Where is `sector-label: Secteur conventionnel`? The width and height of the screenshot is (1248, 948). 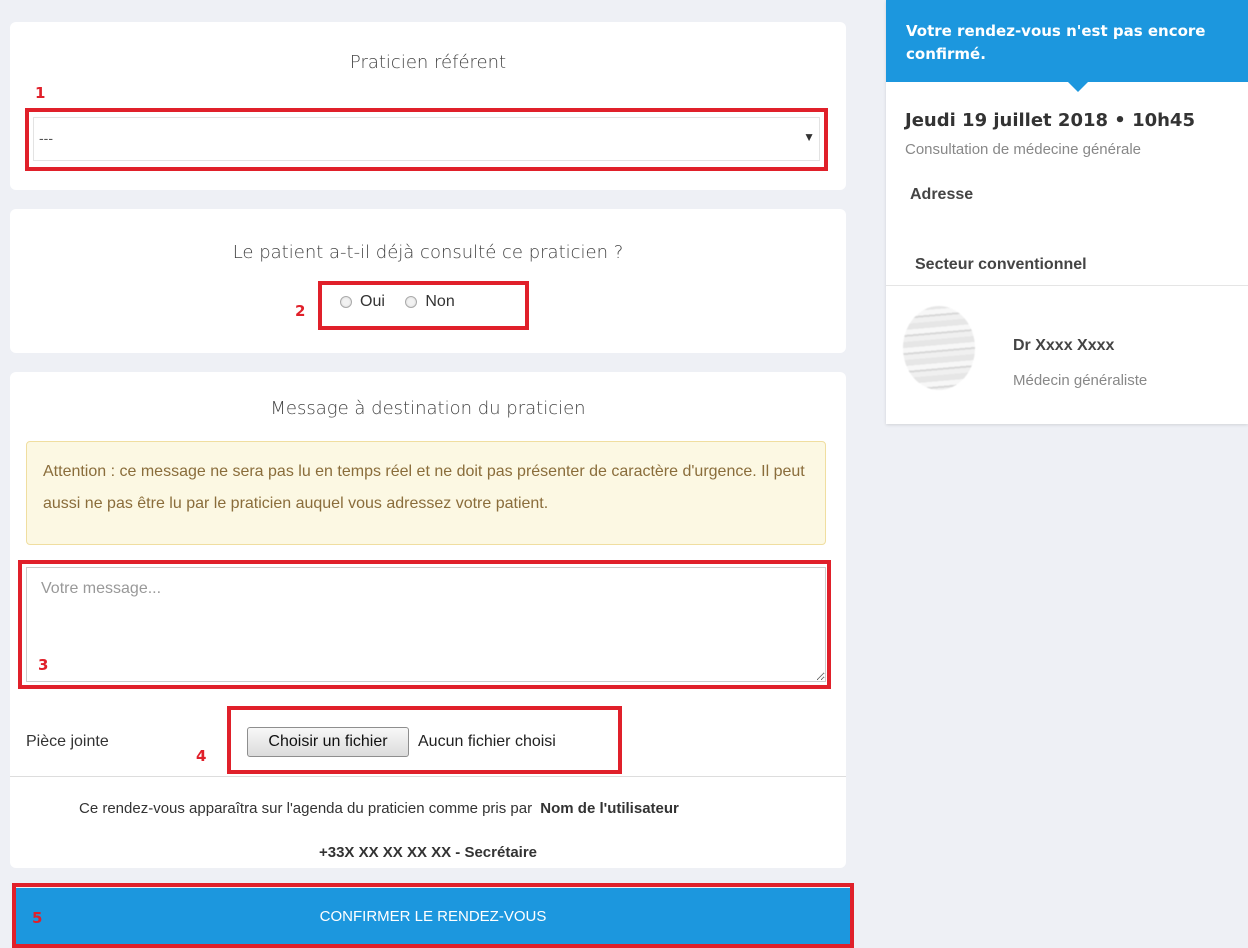
sector-label: Secteur conventionnel is located at coordinates (1001, 264).